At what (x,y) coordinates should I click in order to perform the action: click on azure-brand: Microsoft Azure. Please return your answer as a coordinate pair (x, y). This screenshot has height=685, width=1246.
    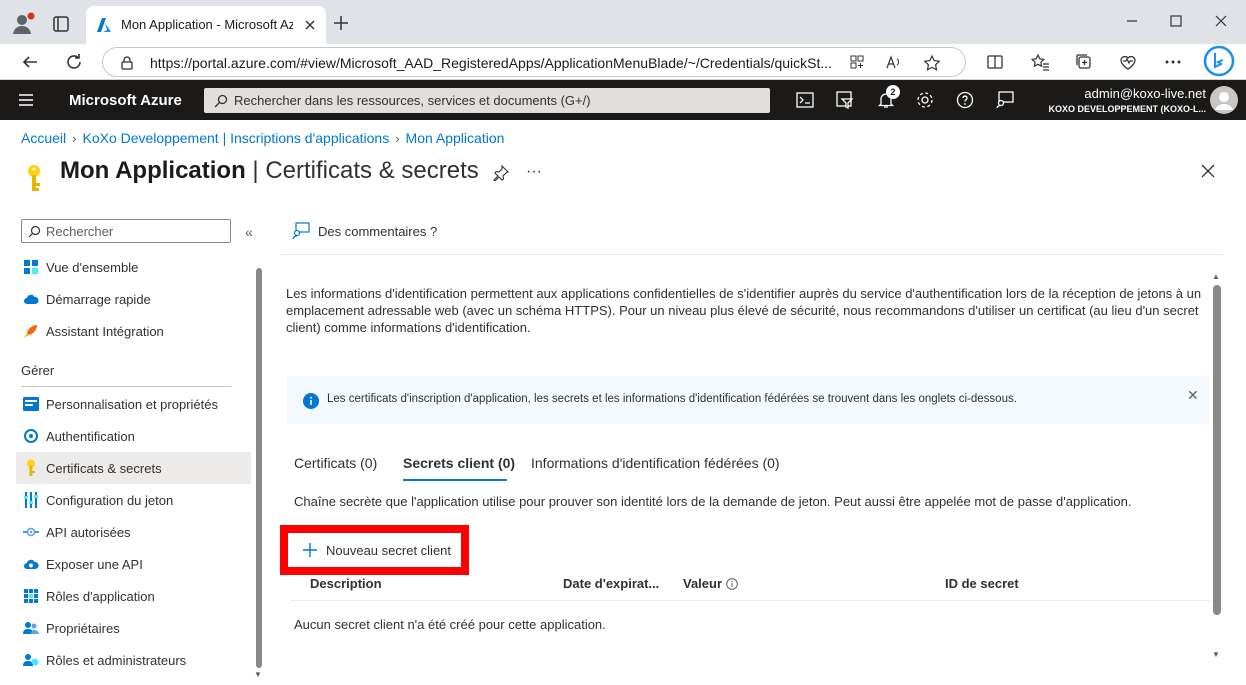
    Looking at the image, I should click on (125, 100).